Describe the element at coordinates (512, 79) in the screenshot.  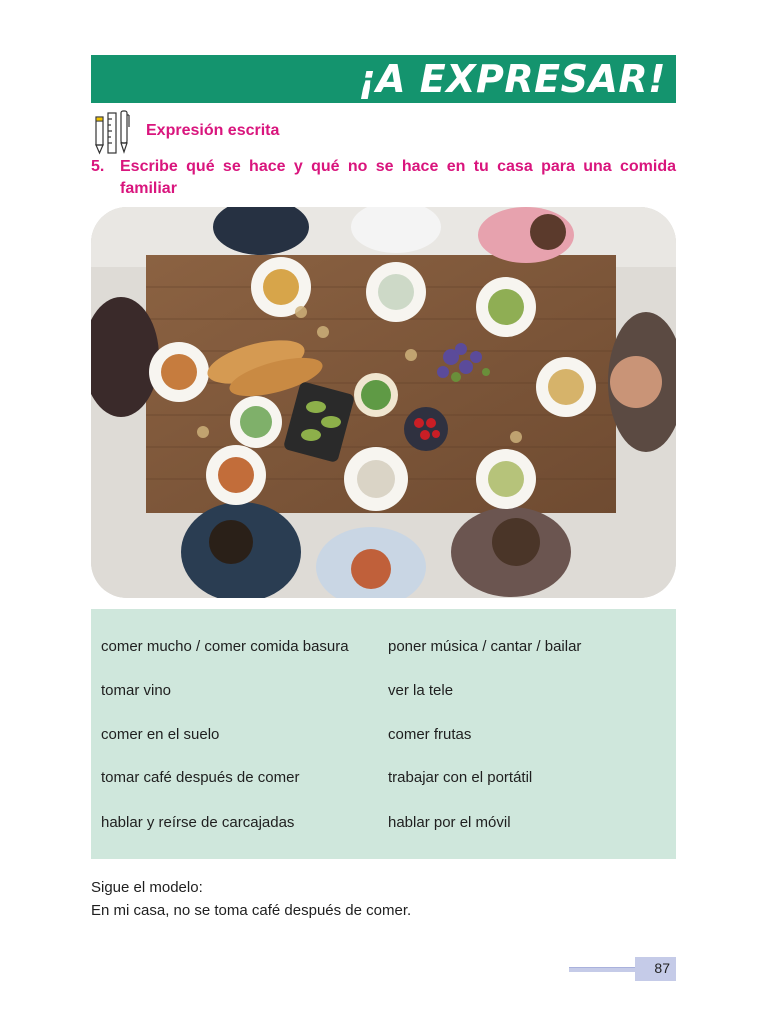
I see `banner-title: ¡A EXPRESAR!` at that location.